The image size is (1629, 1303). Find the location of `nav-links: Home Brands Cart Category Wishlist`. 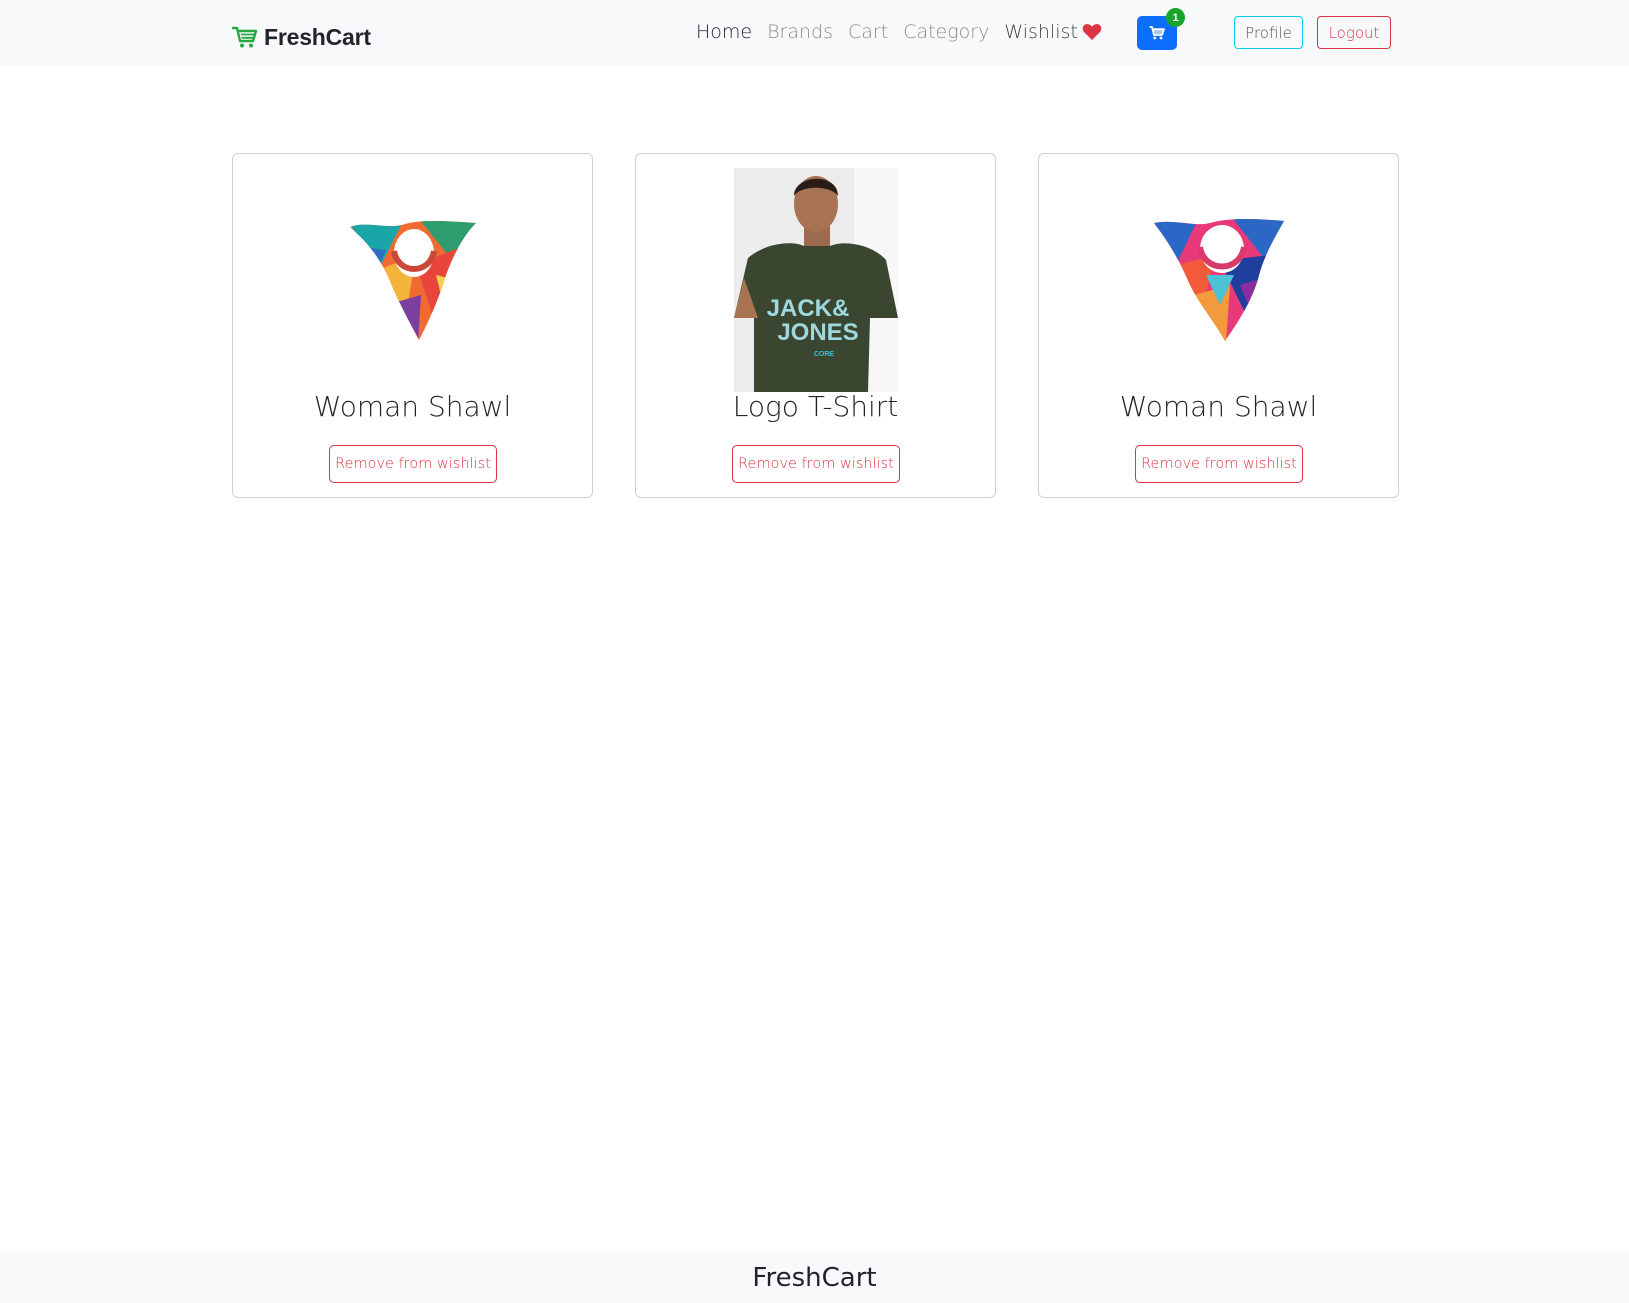

nav-links: Home Brands Cart Category Wishlist is located at coordinates (899, 32).